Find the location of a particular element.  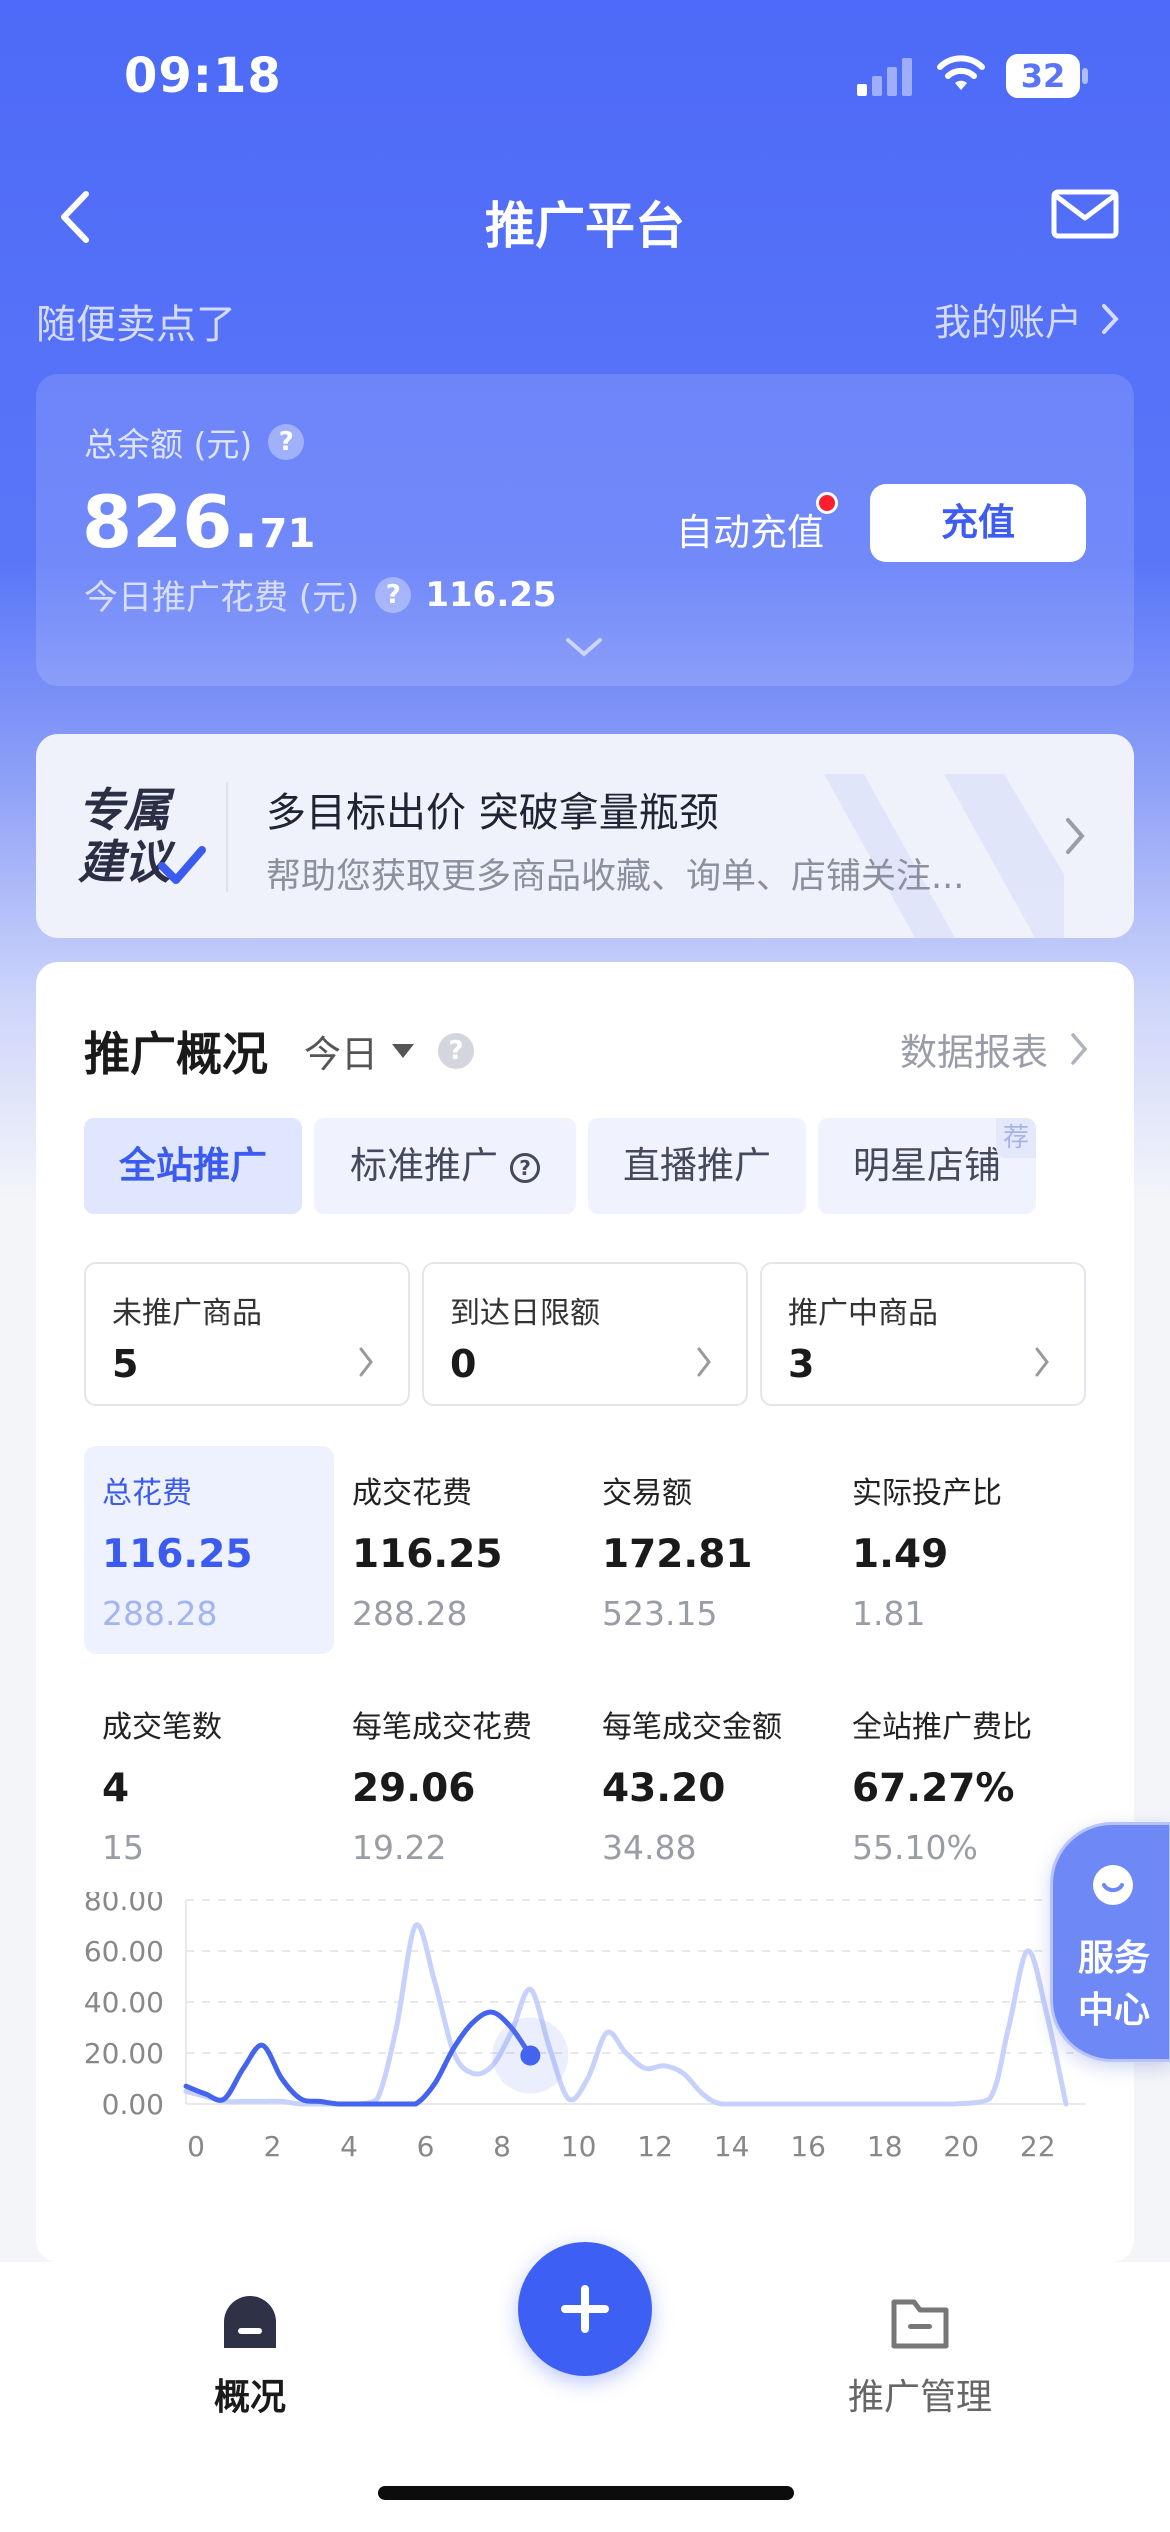

stat-title: 到达日限额 is located at coordinates (525, 1313).